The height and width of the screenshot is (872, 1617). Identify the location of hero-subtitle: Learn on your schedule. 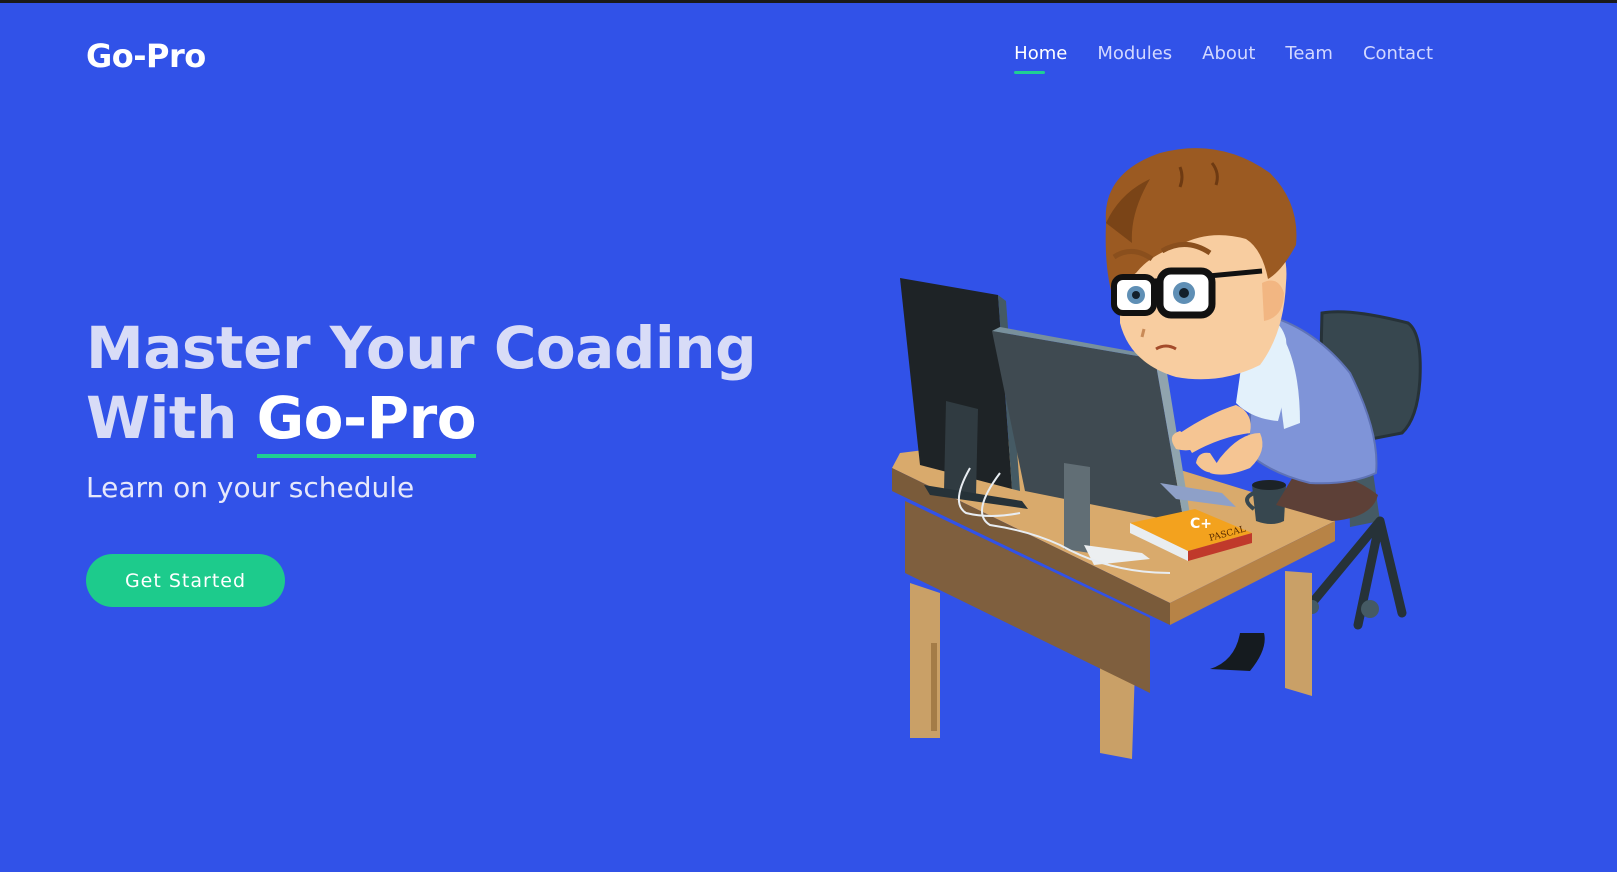
(250, 487).